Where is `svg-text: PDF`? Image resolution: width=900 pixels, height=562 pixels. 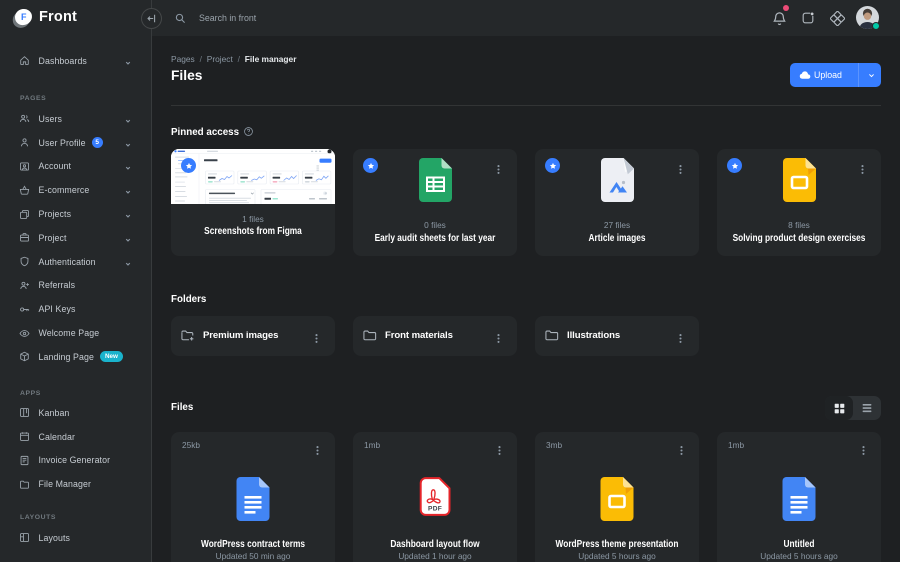
svg-text: PDF is located at coordinates (435, 509).